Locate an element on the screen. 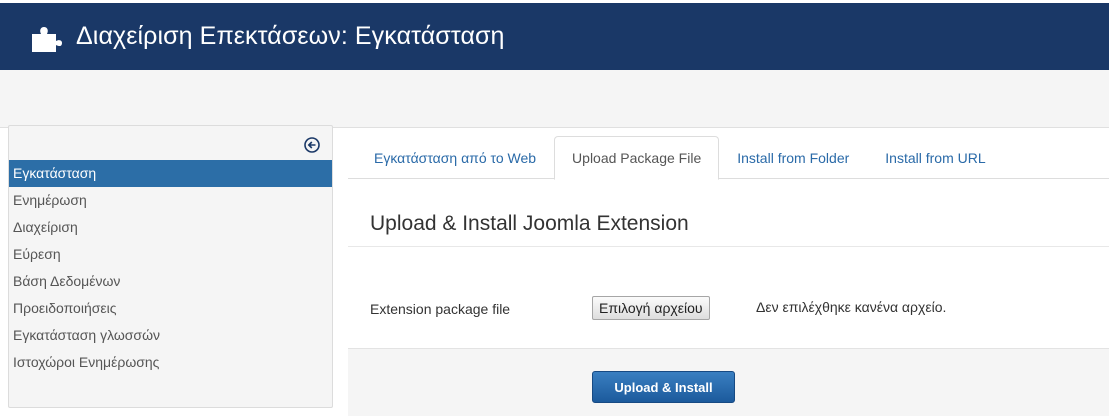 Image resolution: width=1109 pixels, height=416 pixels. toolbar is located at coordinates (554, 99).